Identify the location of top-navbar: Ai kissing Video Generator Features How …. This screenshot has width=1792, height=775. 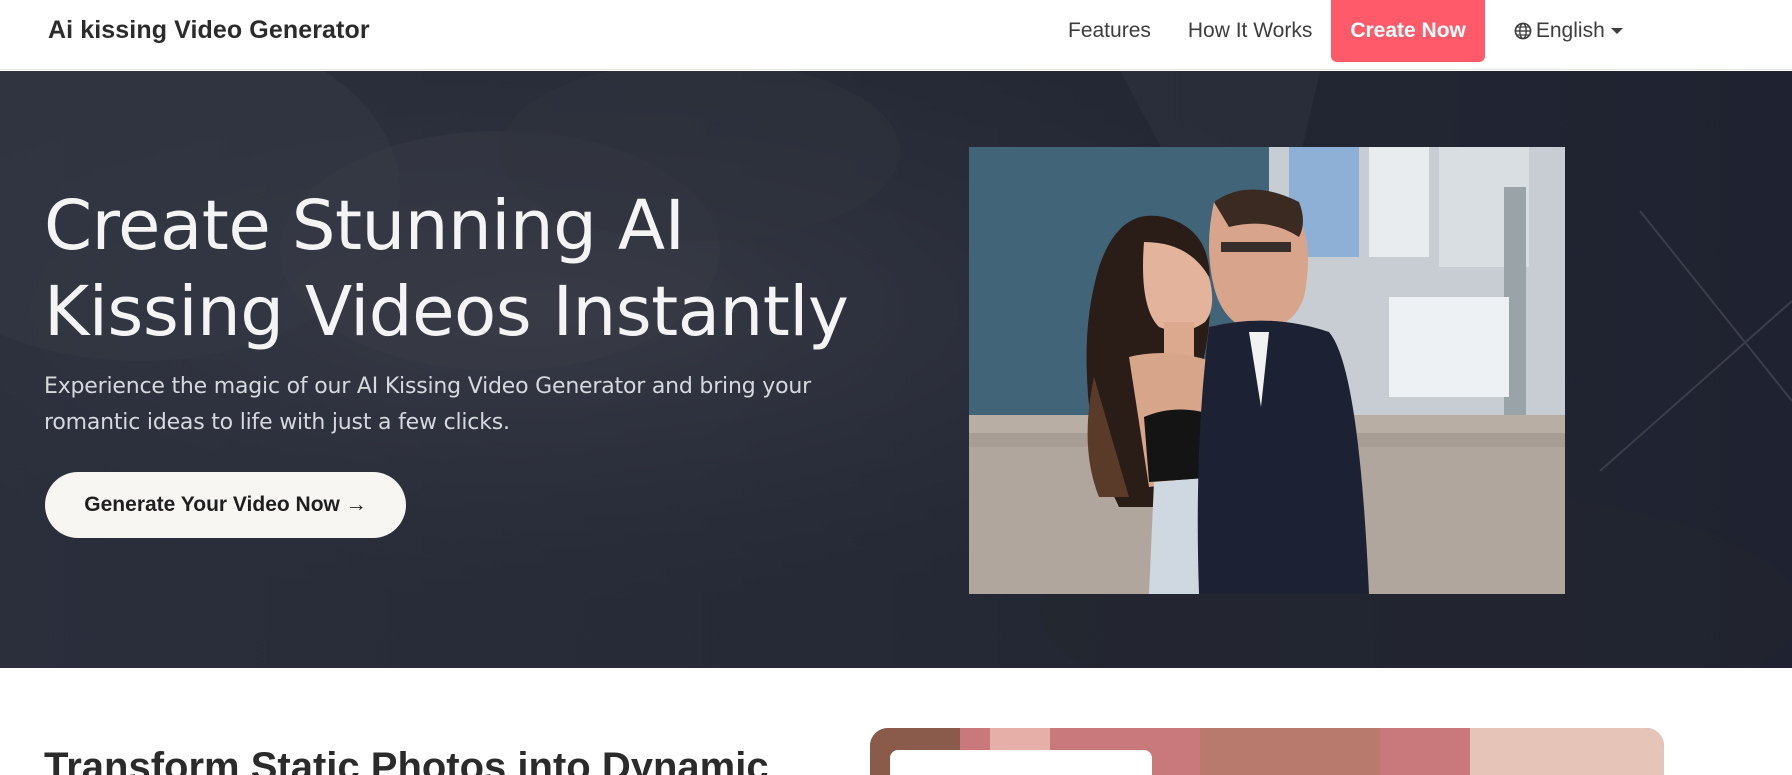
(896, 35).